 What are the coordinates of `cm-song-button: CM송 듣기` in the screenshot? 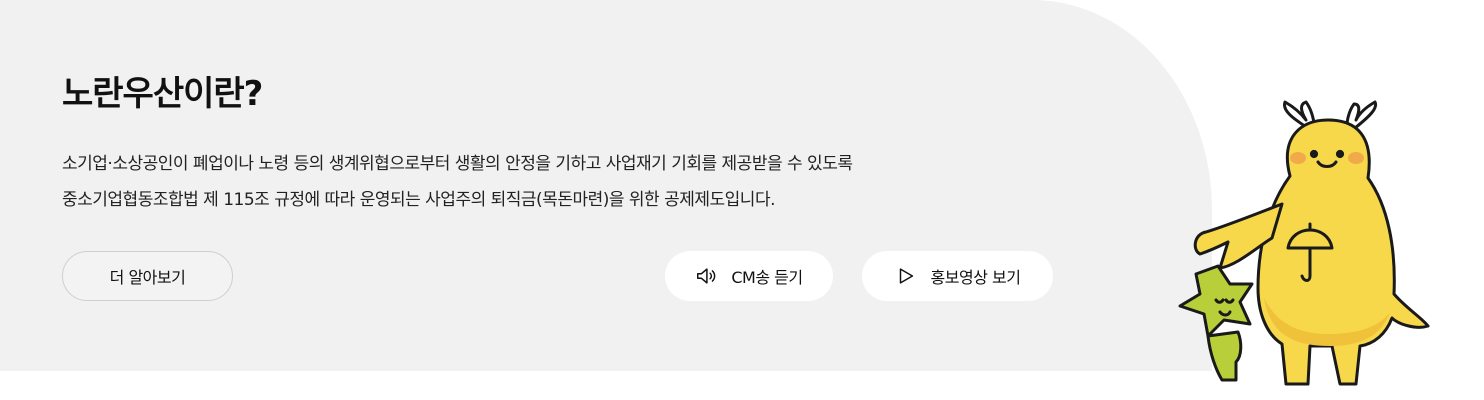 It's located at (749, 276).